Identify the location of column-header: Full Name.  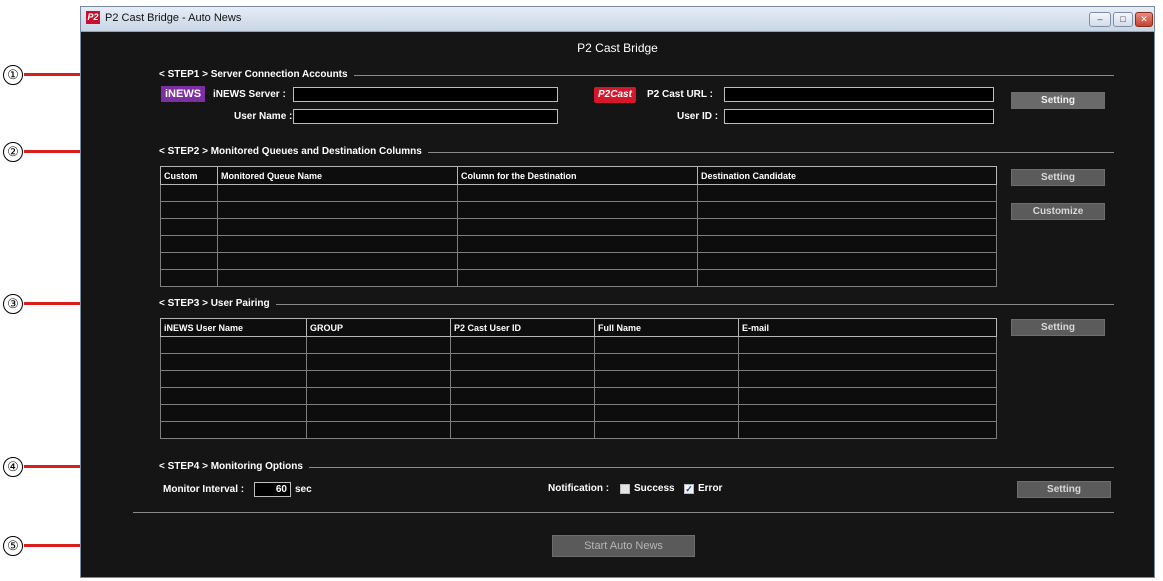
(666, 327).